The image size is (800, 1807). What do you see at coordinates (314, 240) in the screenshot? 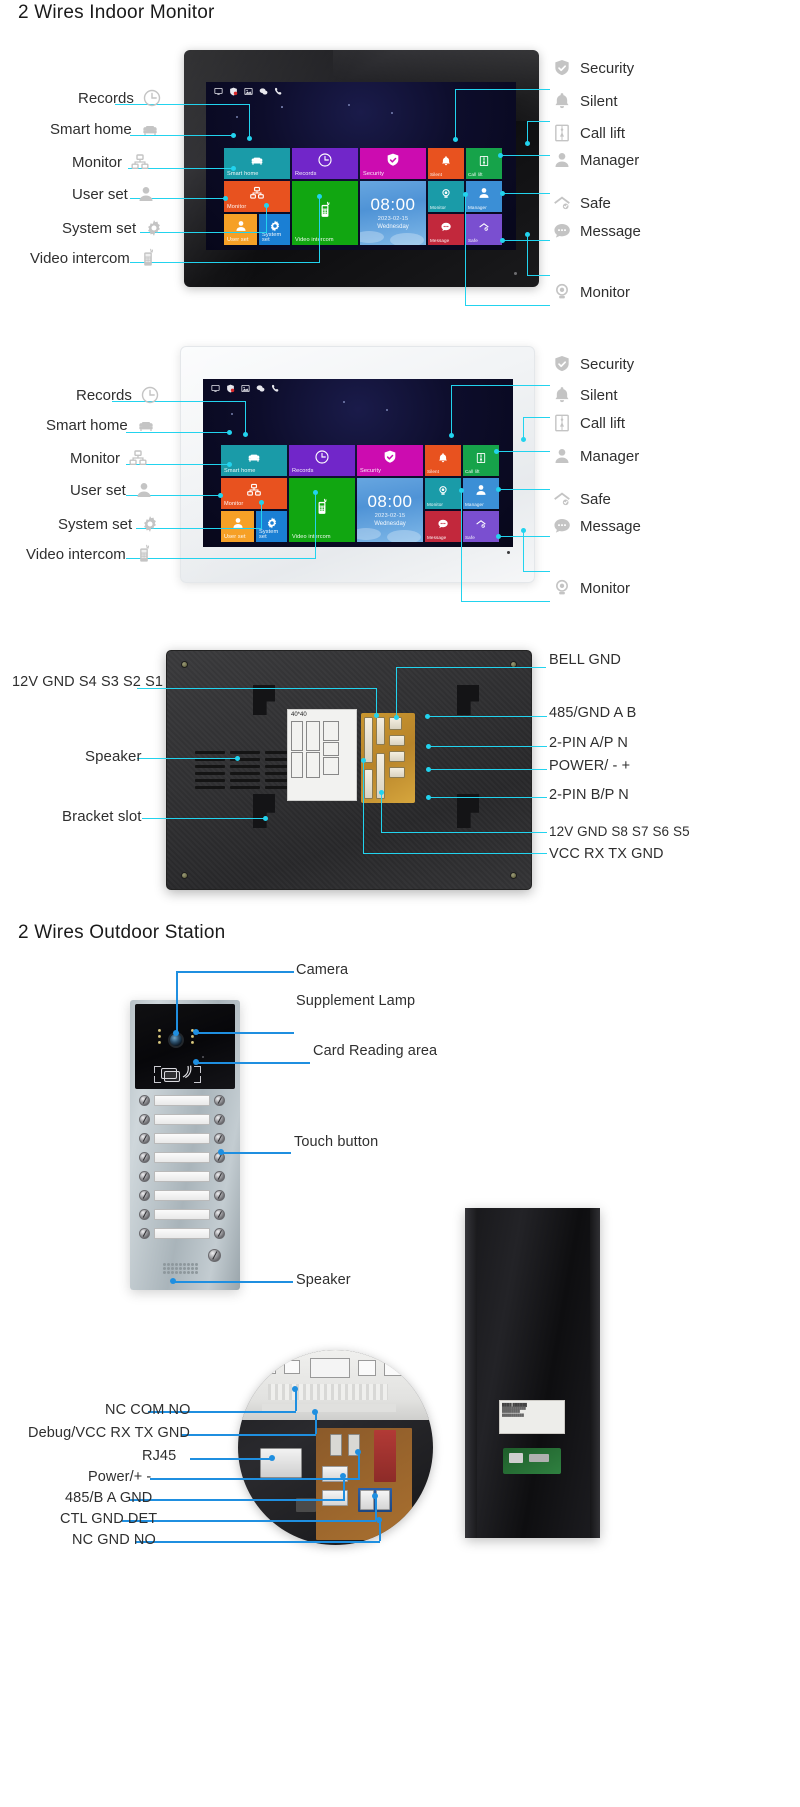
I see `tile-label: Video intercom` at bounding box center [314, 240].